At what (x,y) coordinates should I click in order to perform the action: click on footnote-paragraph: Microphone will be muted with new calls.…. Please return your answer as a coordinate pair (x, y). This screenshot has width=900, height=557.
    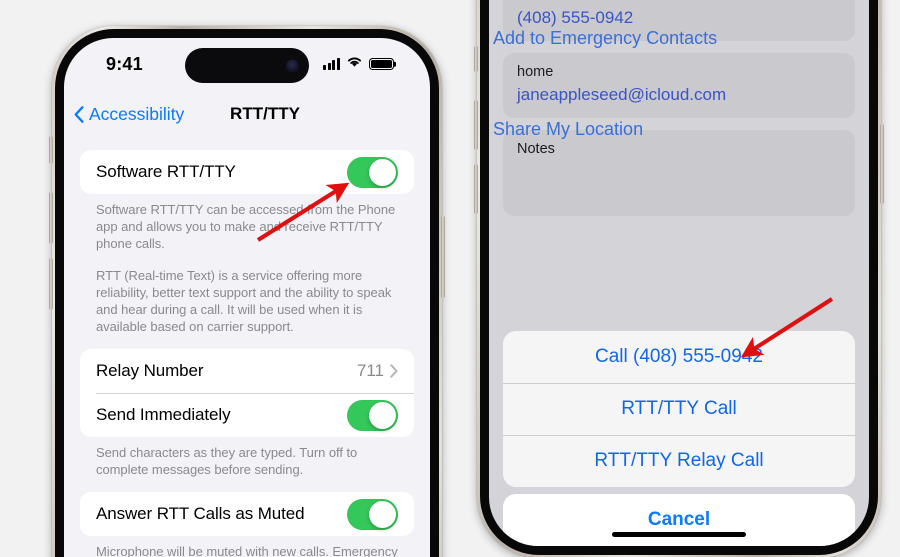
    Looking at the image, I should click on (247, 550).